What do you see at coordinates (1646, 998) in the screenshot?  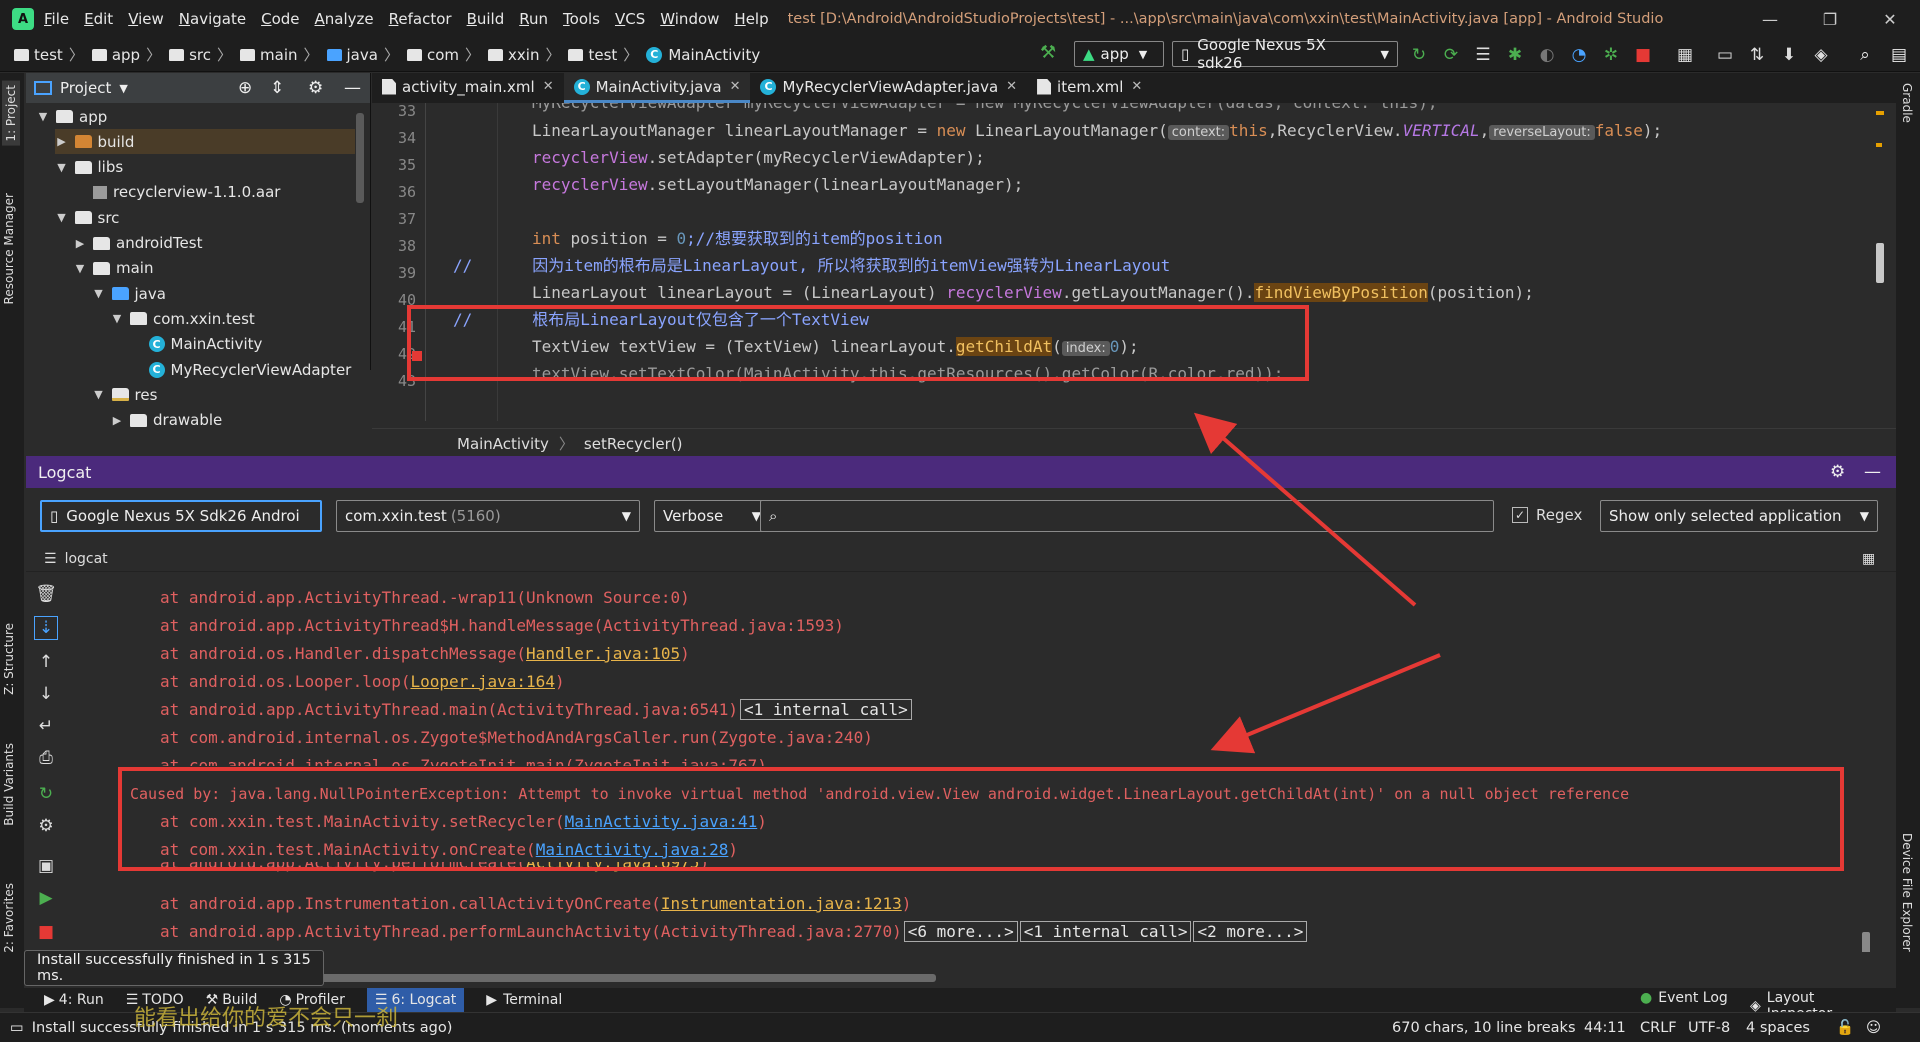 I see `event-log-icon: ●` at bounding box center [1646, 998].